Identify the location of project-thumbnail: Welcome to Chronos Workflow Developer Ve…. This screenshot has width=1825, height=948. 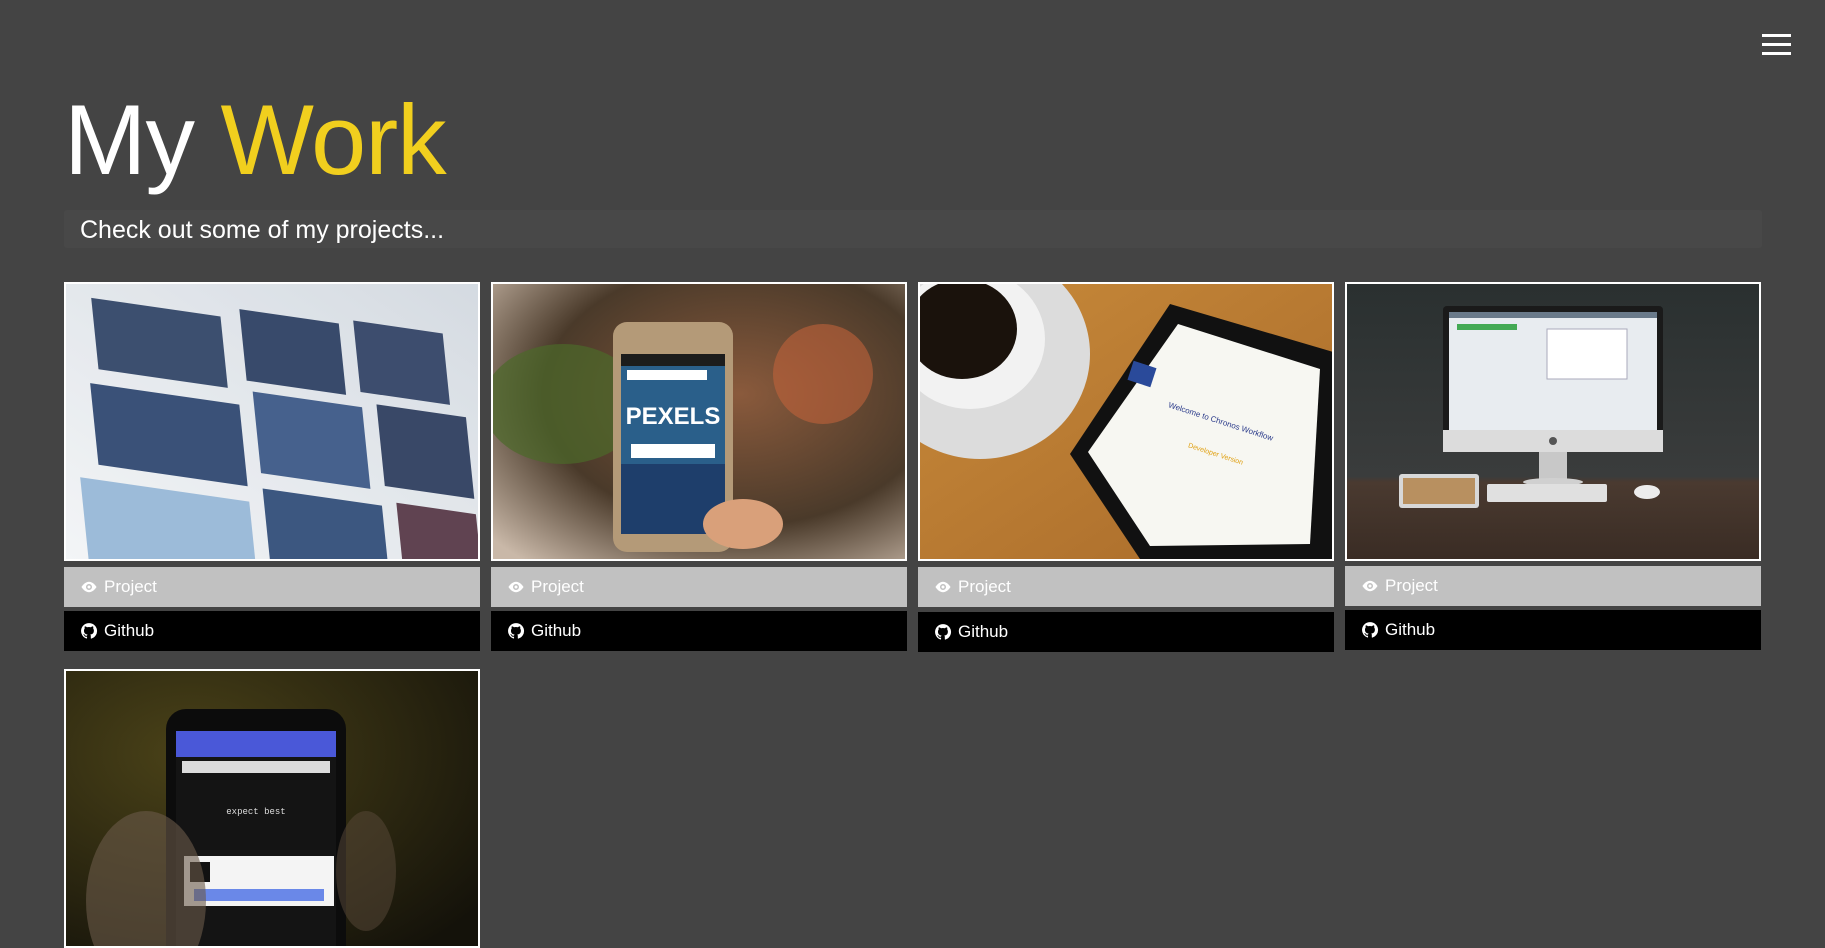
(1126, 421).